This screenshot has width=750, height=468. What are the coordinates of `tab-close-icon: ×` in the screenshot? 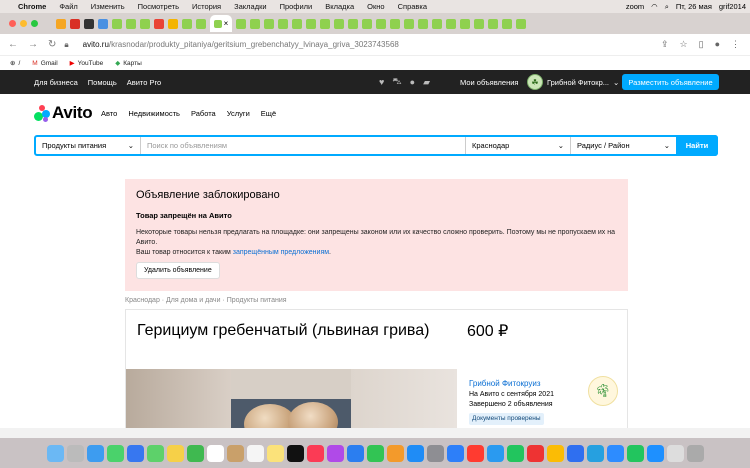 It's located at (226, 23).